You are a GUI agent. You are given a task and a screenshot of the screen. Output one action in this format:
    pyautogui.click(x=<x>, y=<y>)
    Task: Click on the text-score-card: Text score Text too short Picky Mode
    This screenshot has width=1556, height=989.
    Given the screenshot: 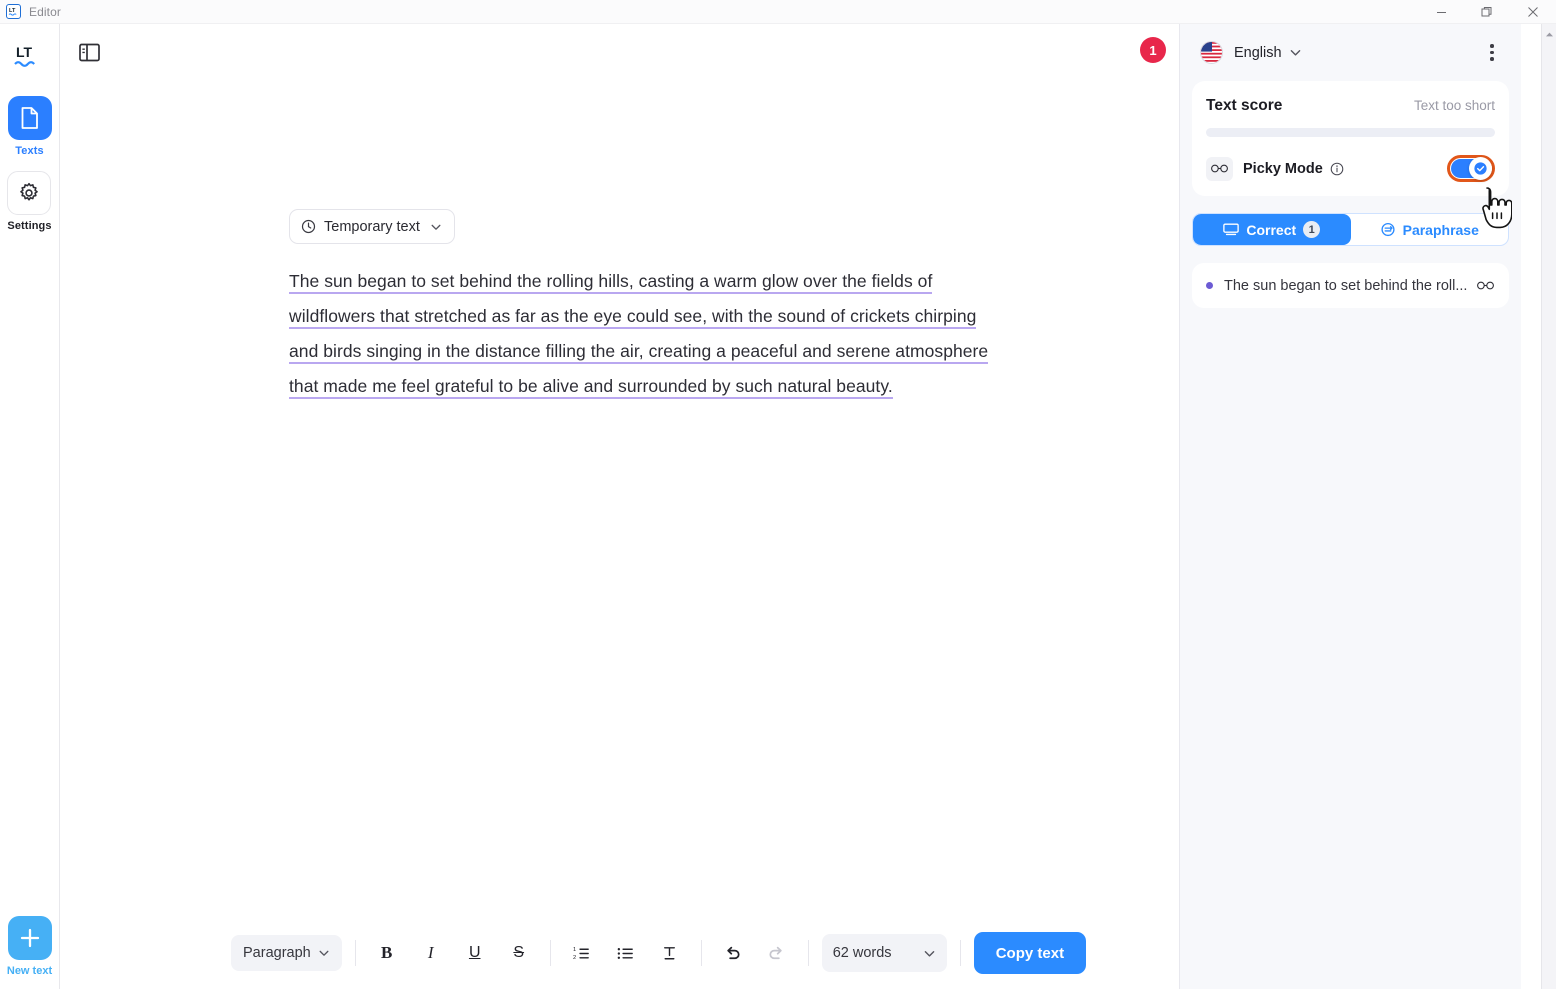 What is the action you would take?
    pyautogui.click(x=1350, y=138)
    